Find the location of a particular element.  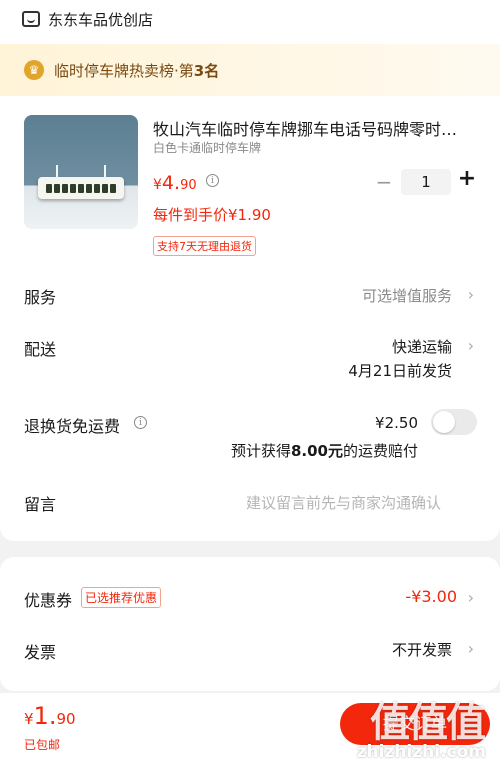

rank-text: 临时停车牌热卖榜·第3名 is located at coordinates (137, 70).